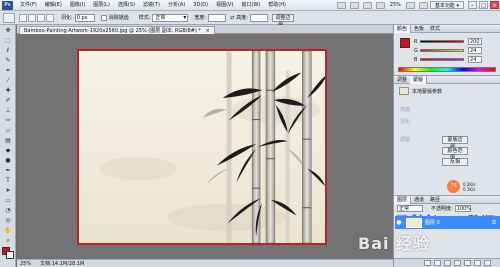 This screenshot has height=267, width=500. I want to click on link-layers-icon, so click(427, 263).